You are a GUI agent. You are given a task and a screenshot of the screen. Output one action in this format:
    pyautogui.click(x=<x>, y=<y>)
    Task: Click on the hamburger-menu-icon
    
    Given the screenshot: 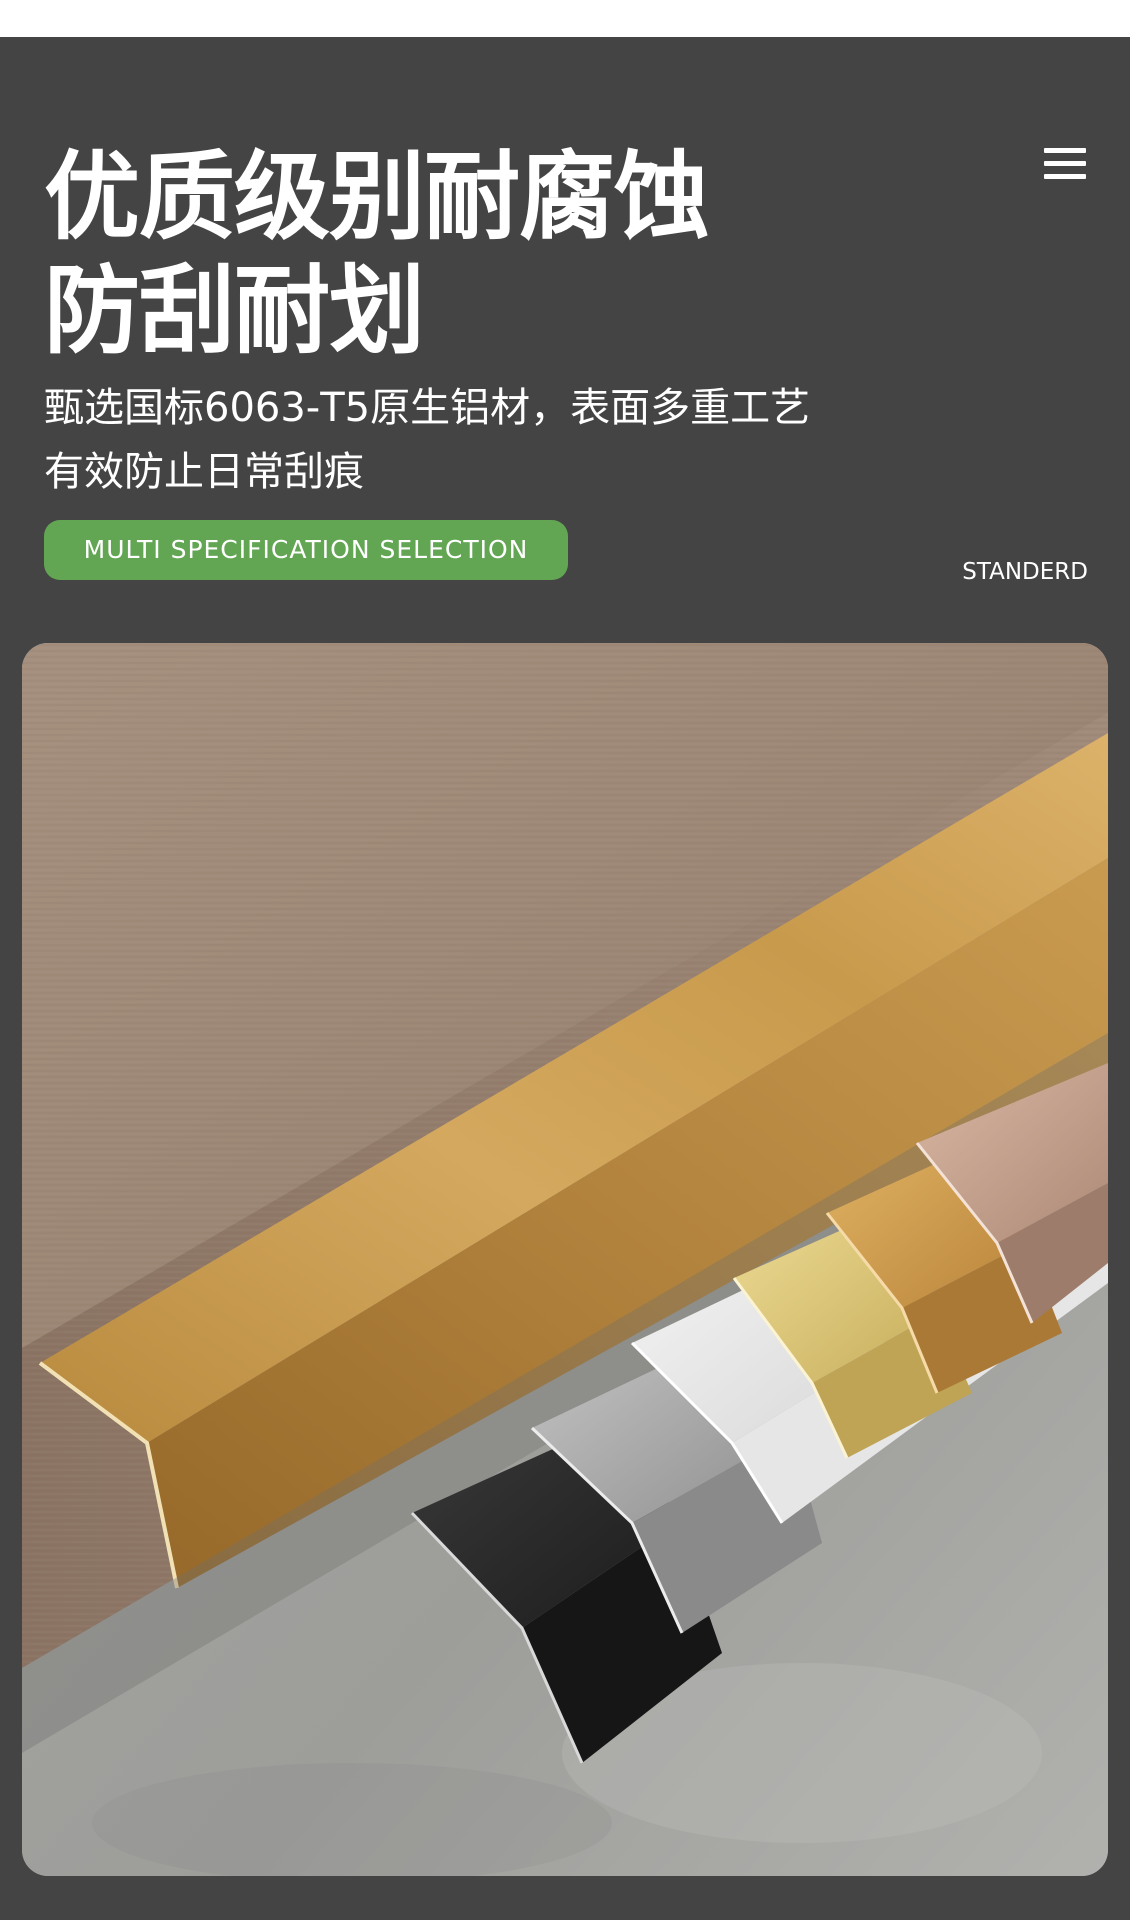 What is the action you would take?
    pyautogui.click(x=1065, y=164)
    